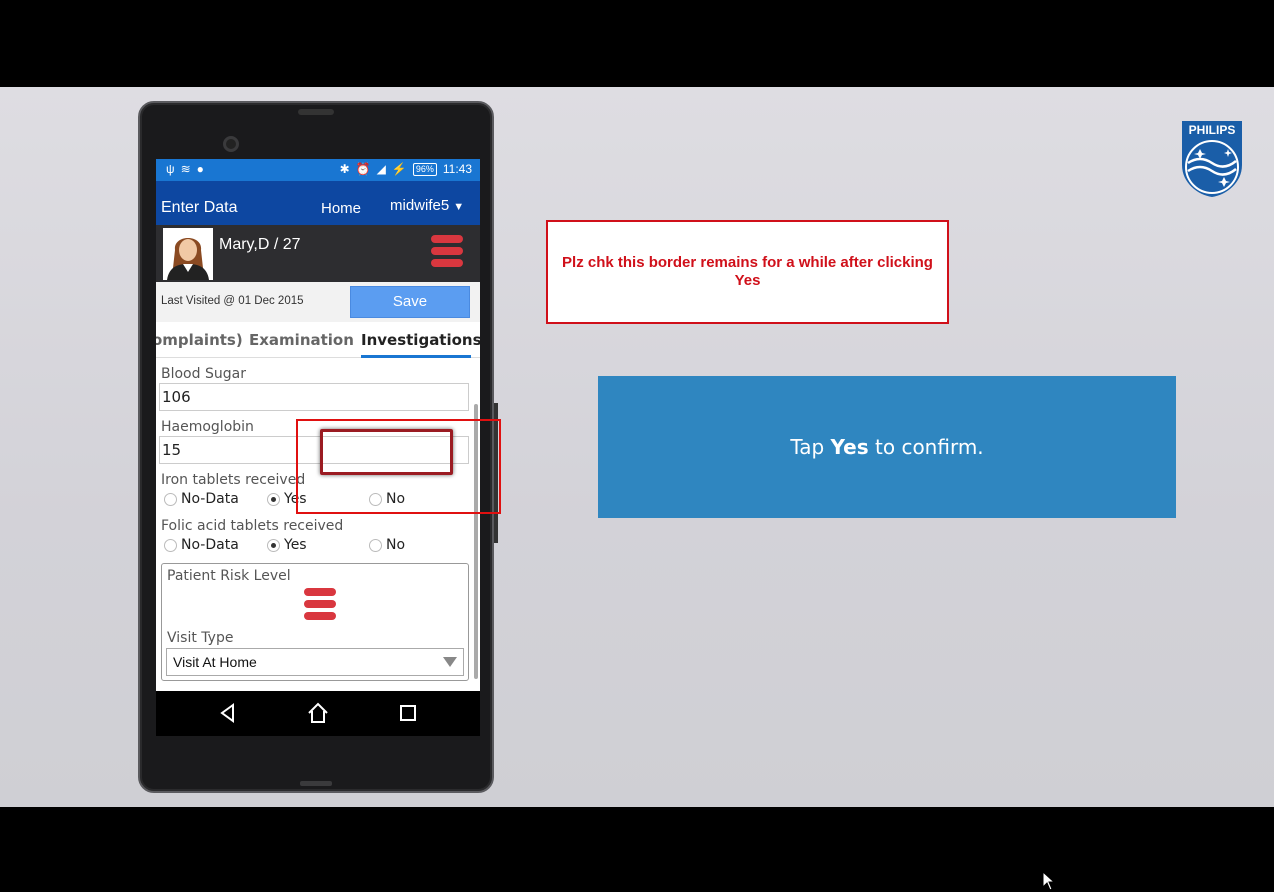 The height and width of the screenshot is (892, 1274). Describe the element at coordinates (1049, 881) in the screenshot. I see `mouse-cursor-icon` at that location.